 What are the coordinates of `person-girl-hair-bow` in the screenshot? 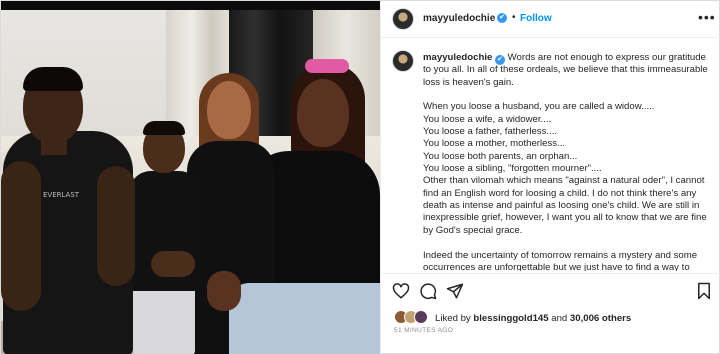 It's located at (327, 66).